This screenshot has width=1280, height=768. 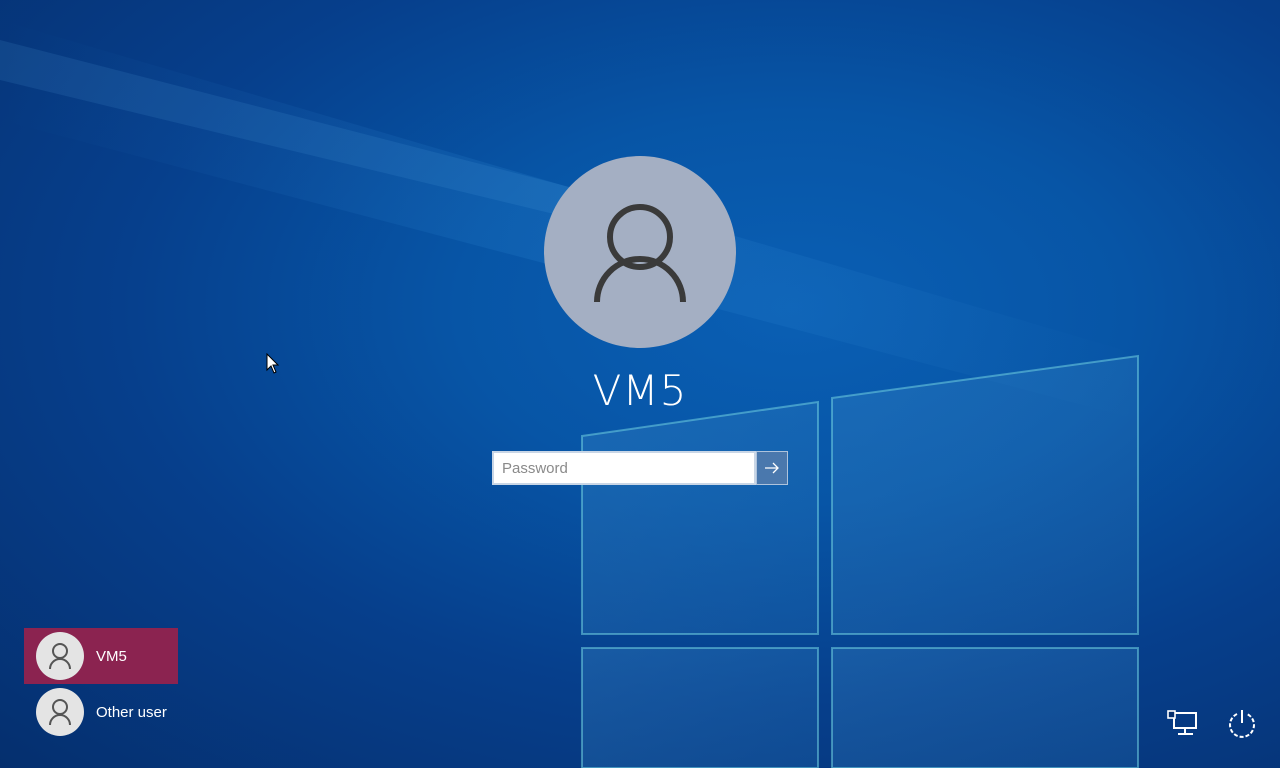 I want to click on user-item-label: Other user, so click(x=131, y=712).